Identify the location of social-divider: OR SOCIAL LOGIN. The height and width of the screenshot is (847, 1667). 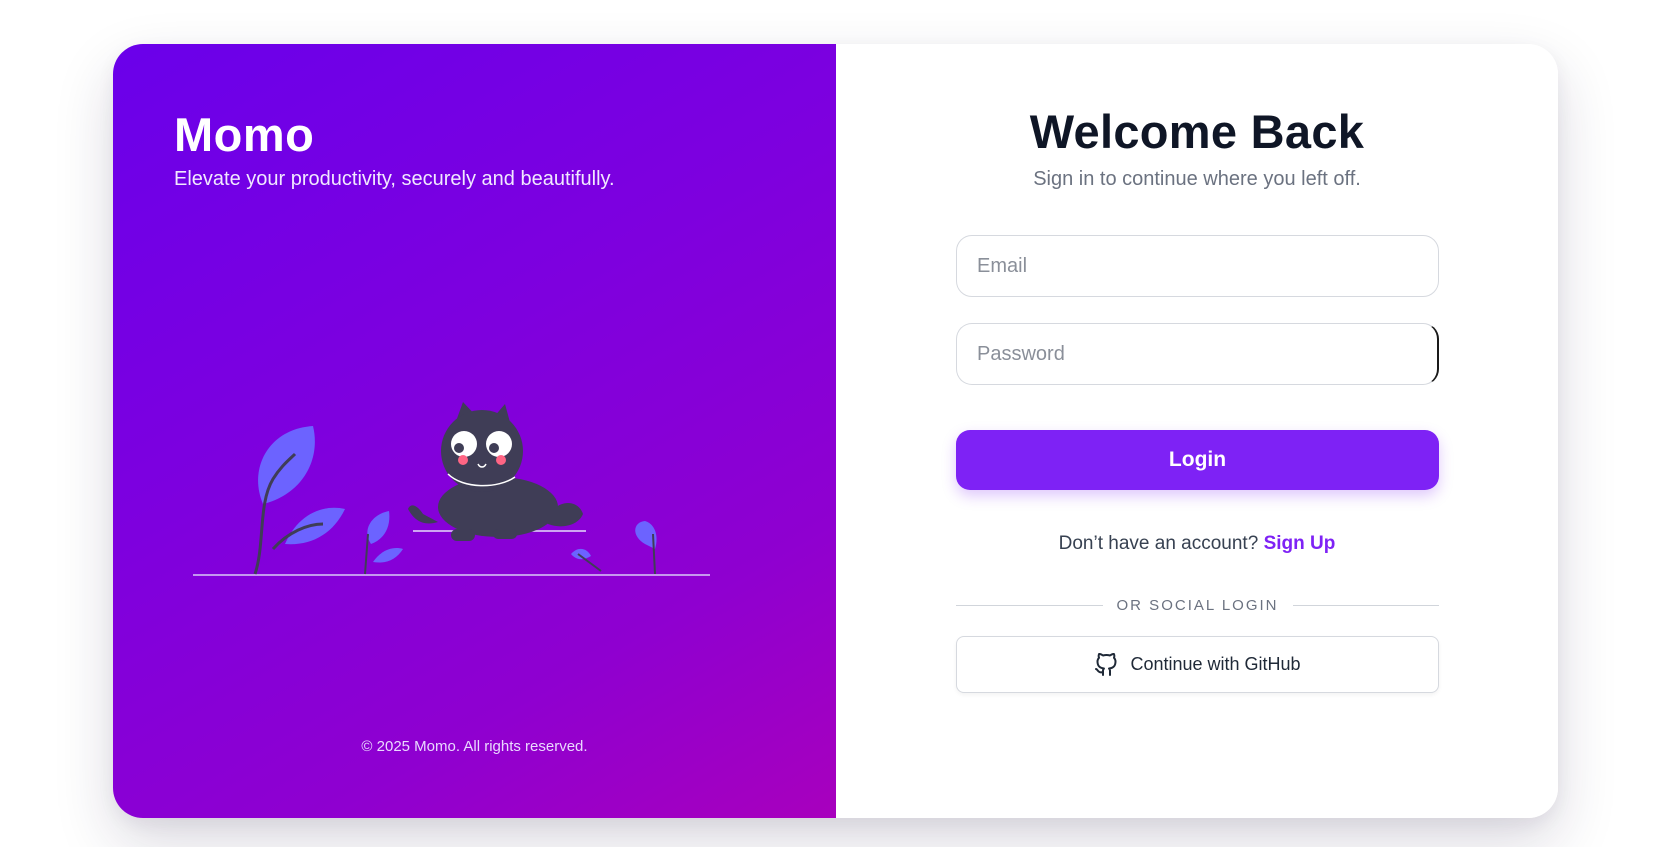
(1198, 605).